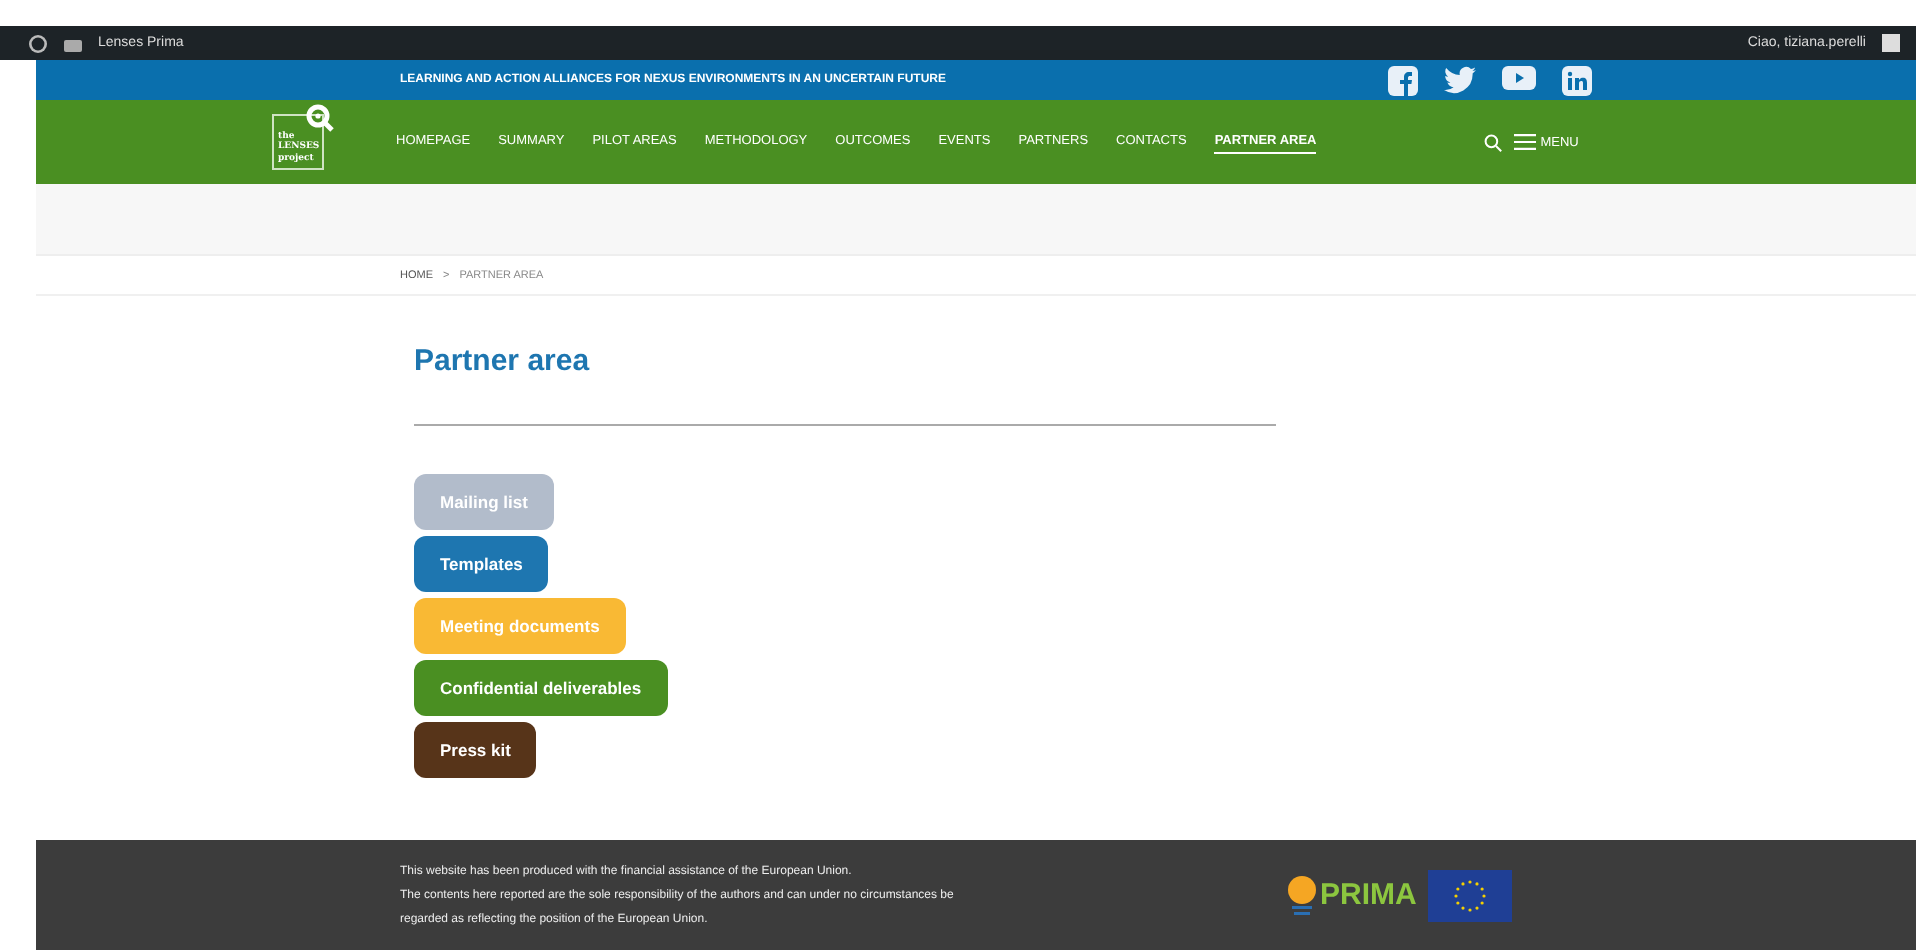 Image resolution: width=1916 pixels, height=950 pixels. I want to click on wordpress-icon, so click(38, 43).